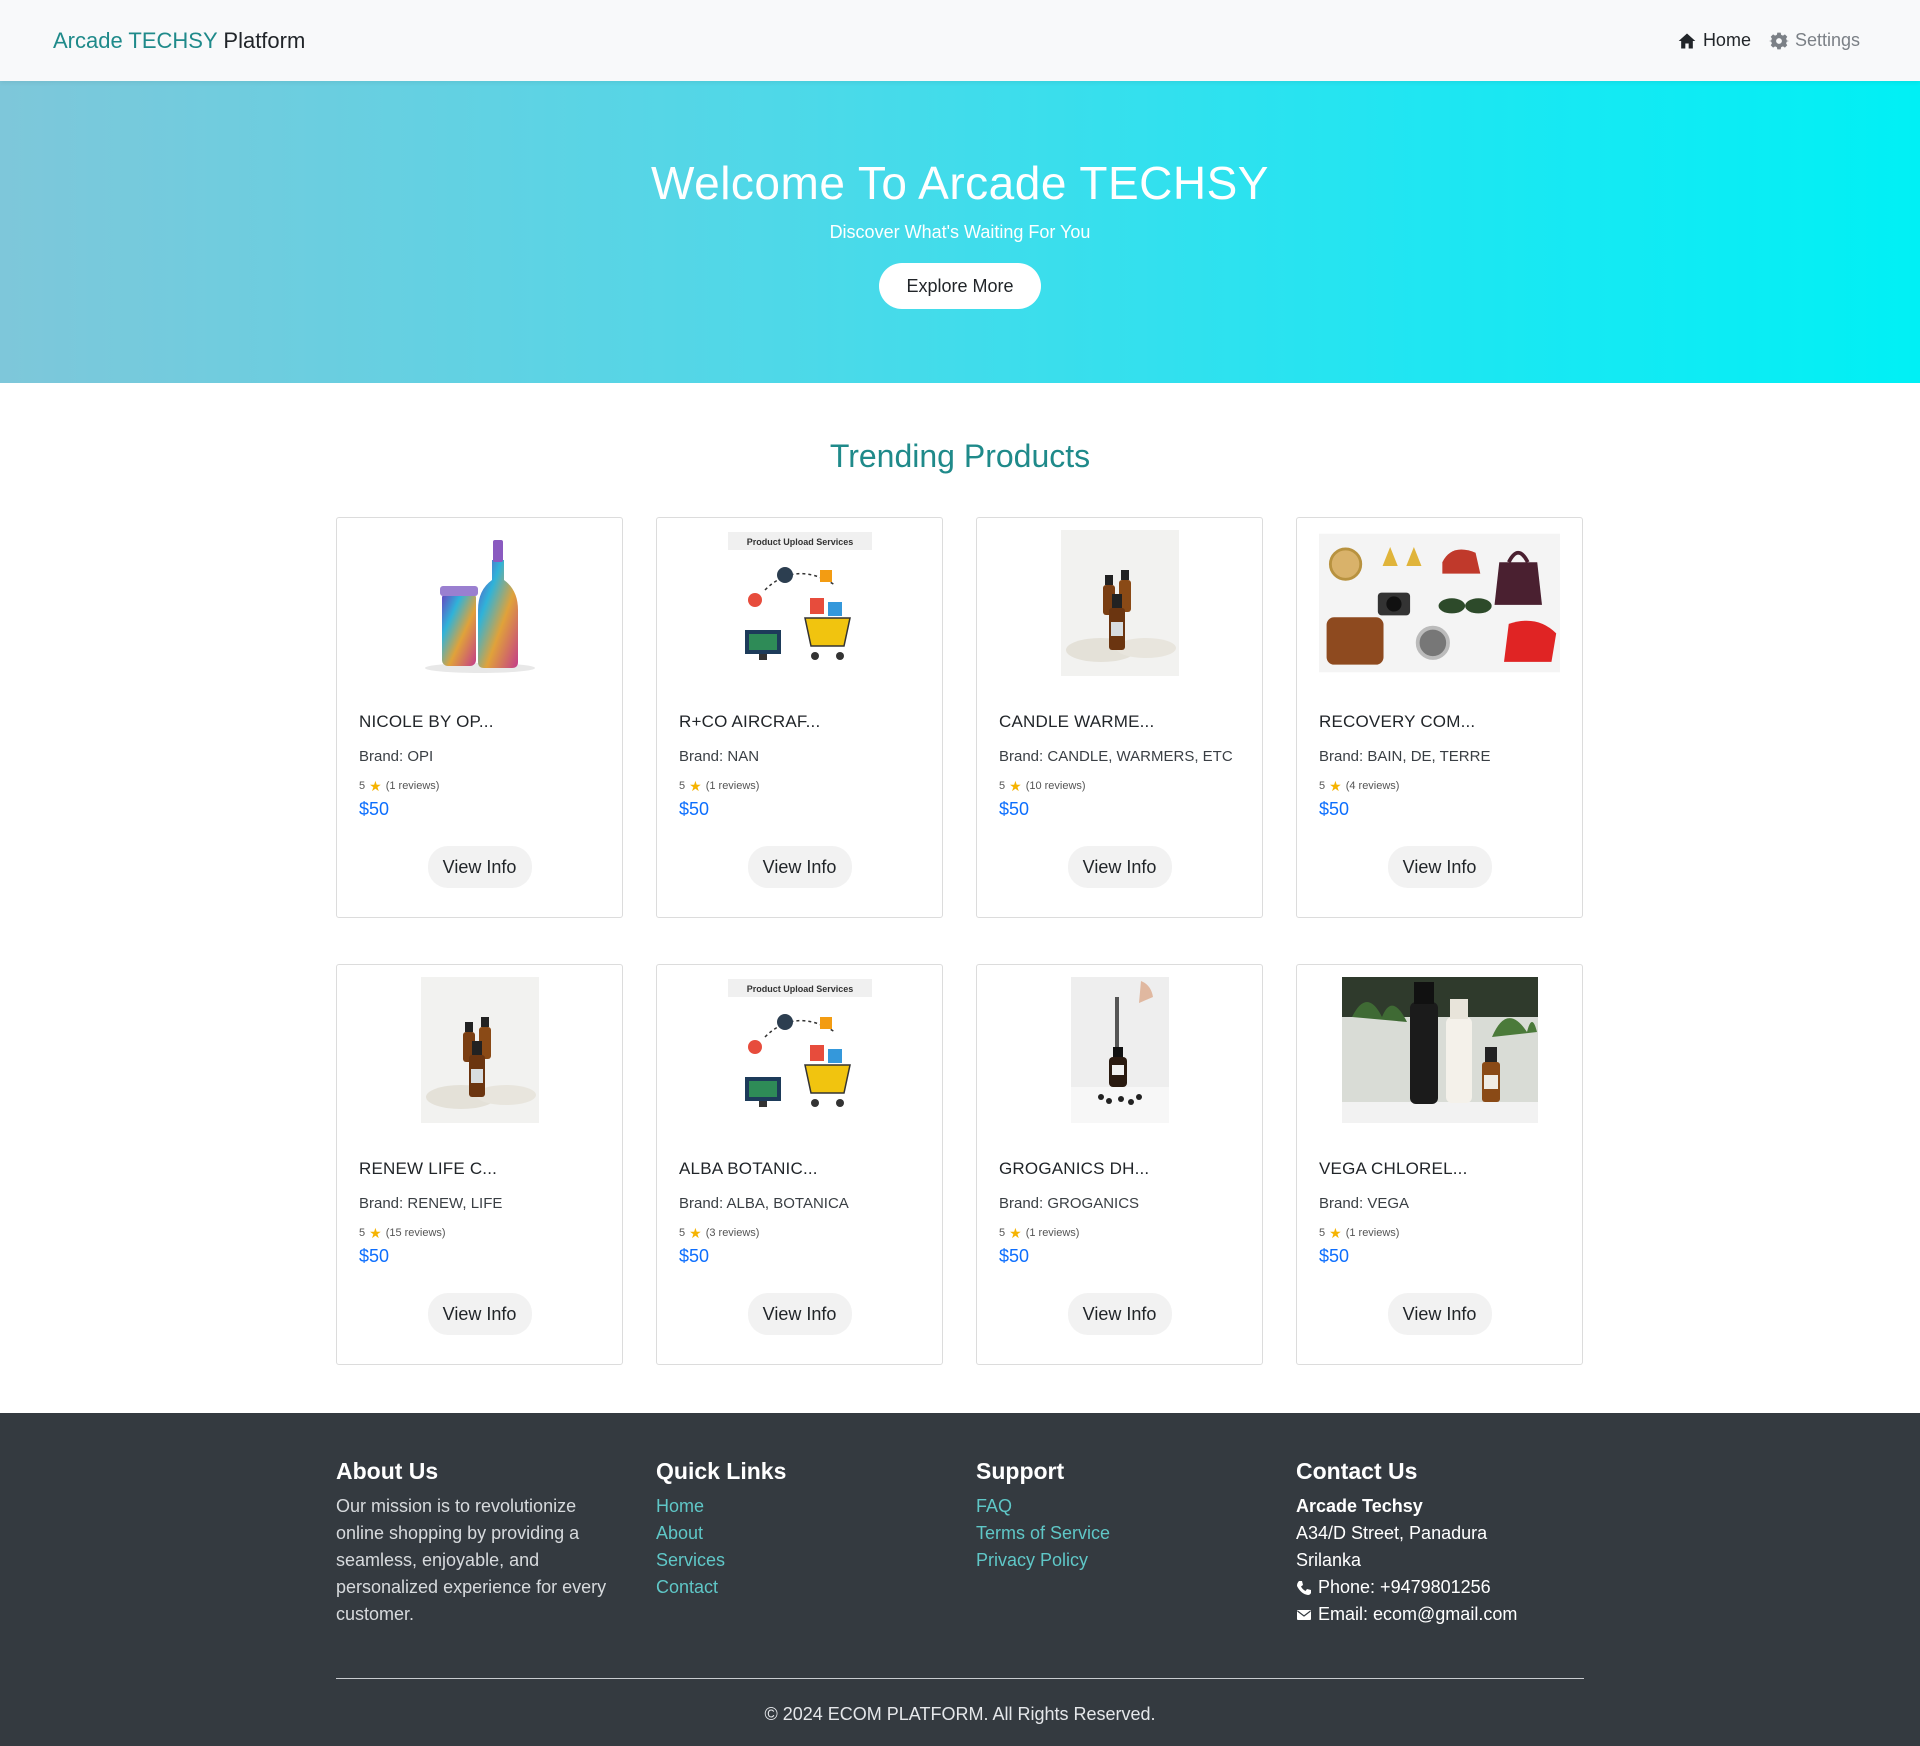  Describe the element at coordinates (1404, 1587) in the screenshot. I see `contact-phone-text: Phone: +9479801256` at that location.